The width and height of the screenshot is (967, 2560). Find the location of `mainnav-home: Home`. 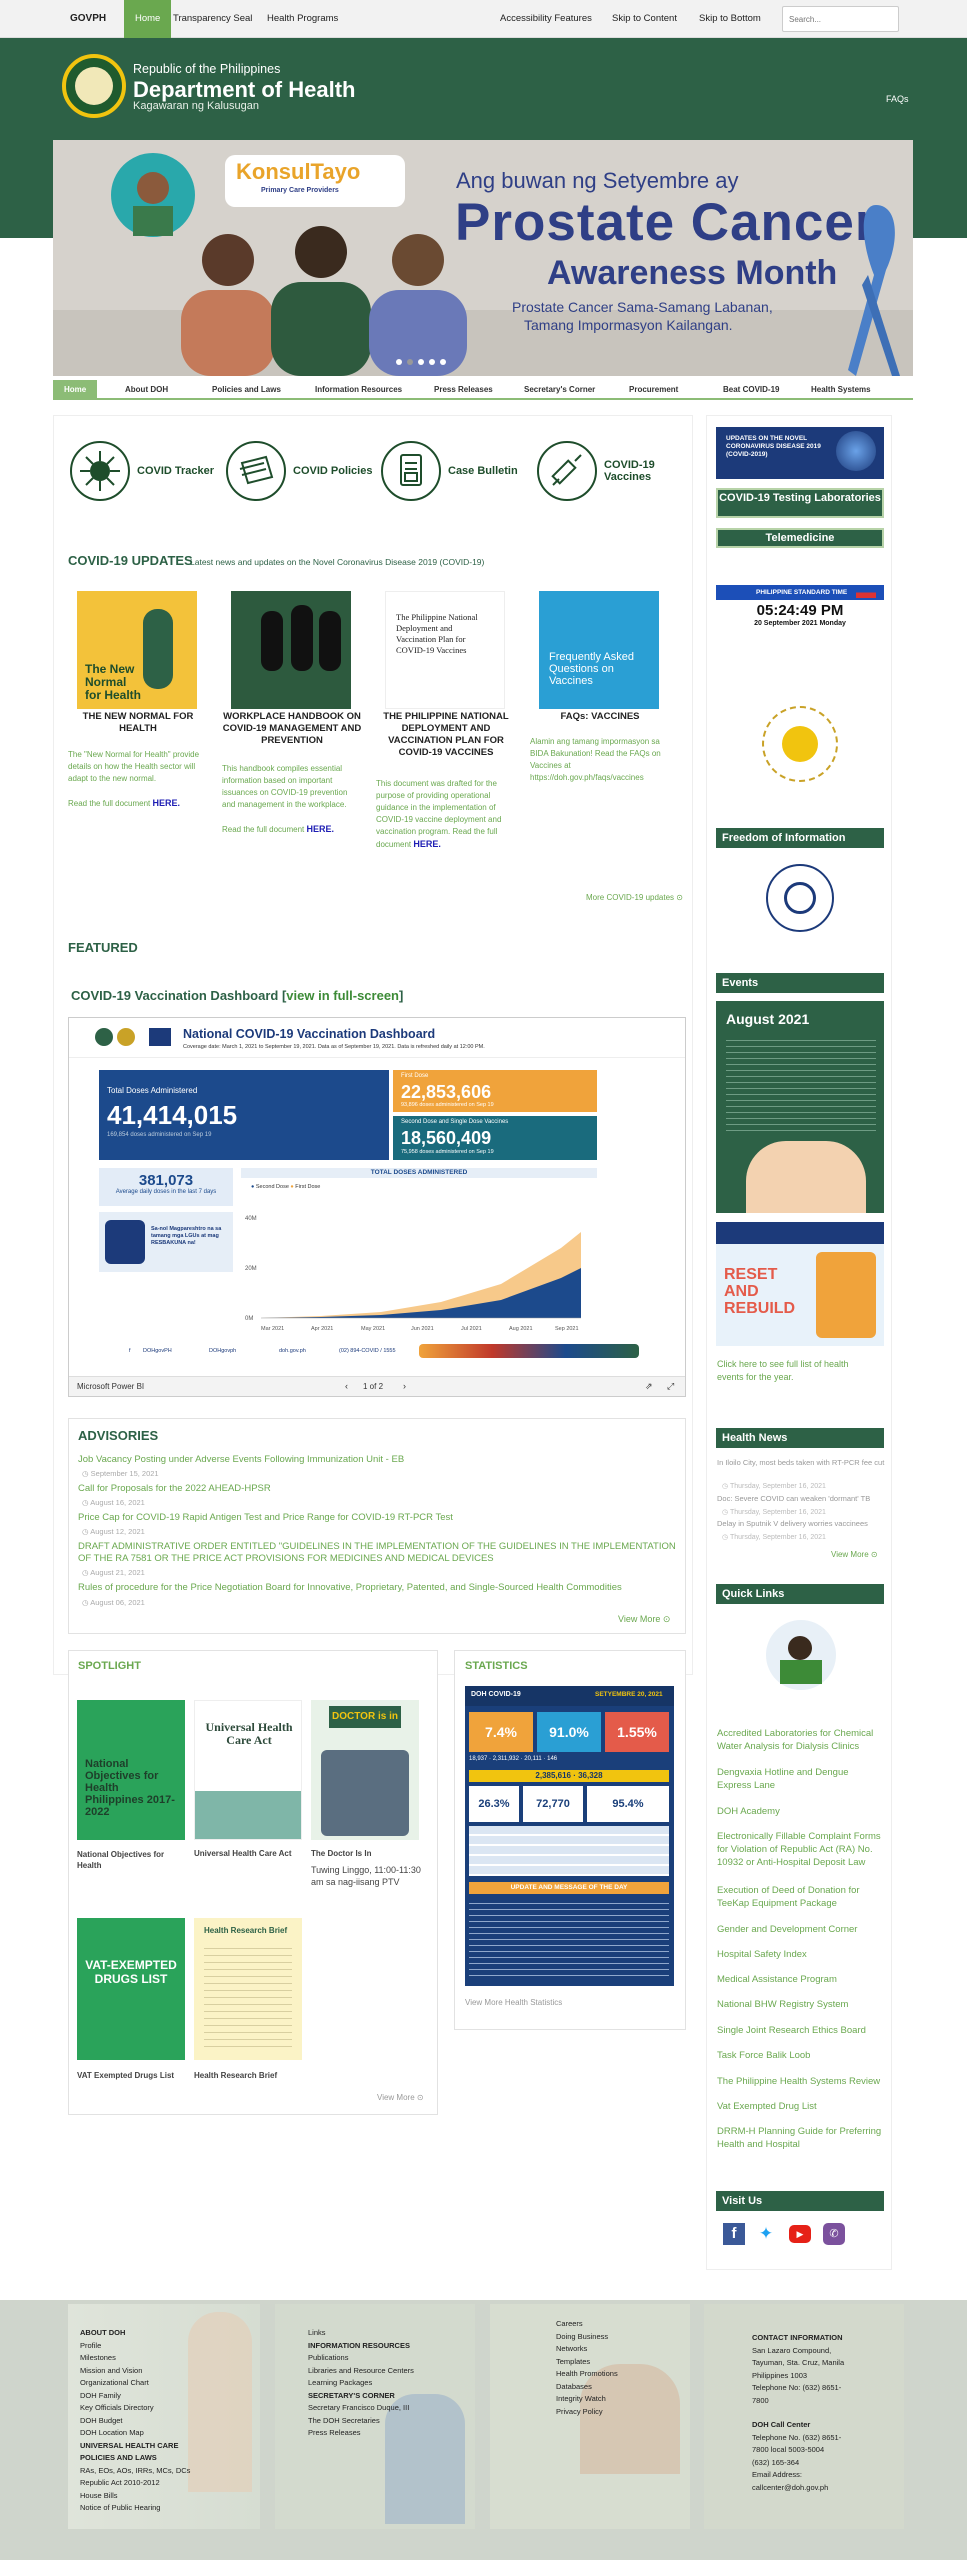

mainnav-home: Home is located at coordinates (75, 390).